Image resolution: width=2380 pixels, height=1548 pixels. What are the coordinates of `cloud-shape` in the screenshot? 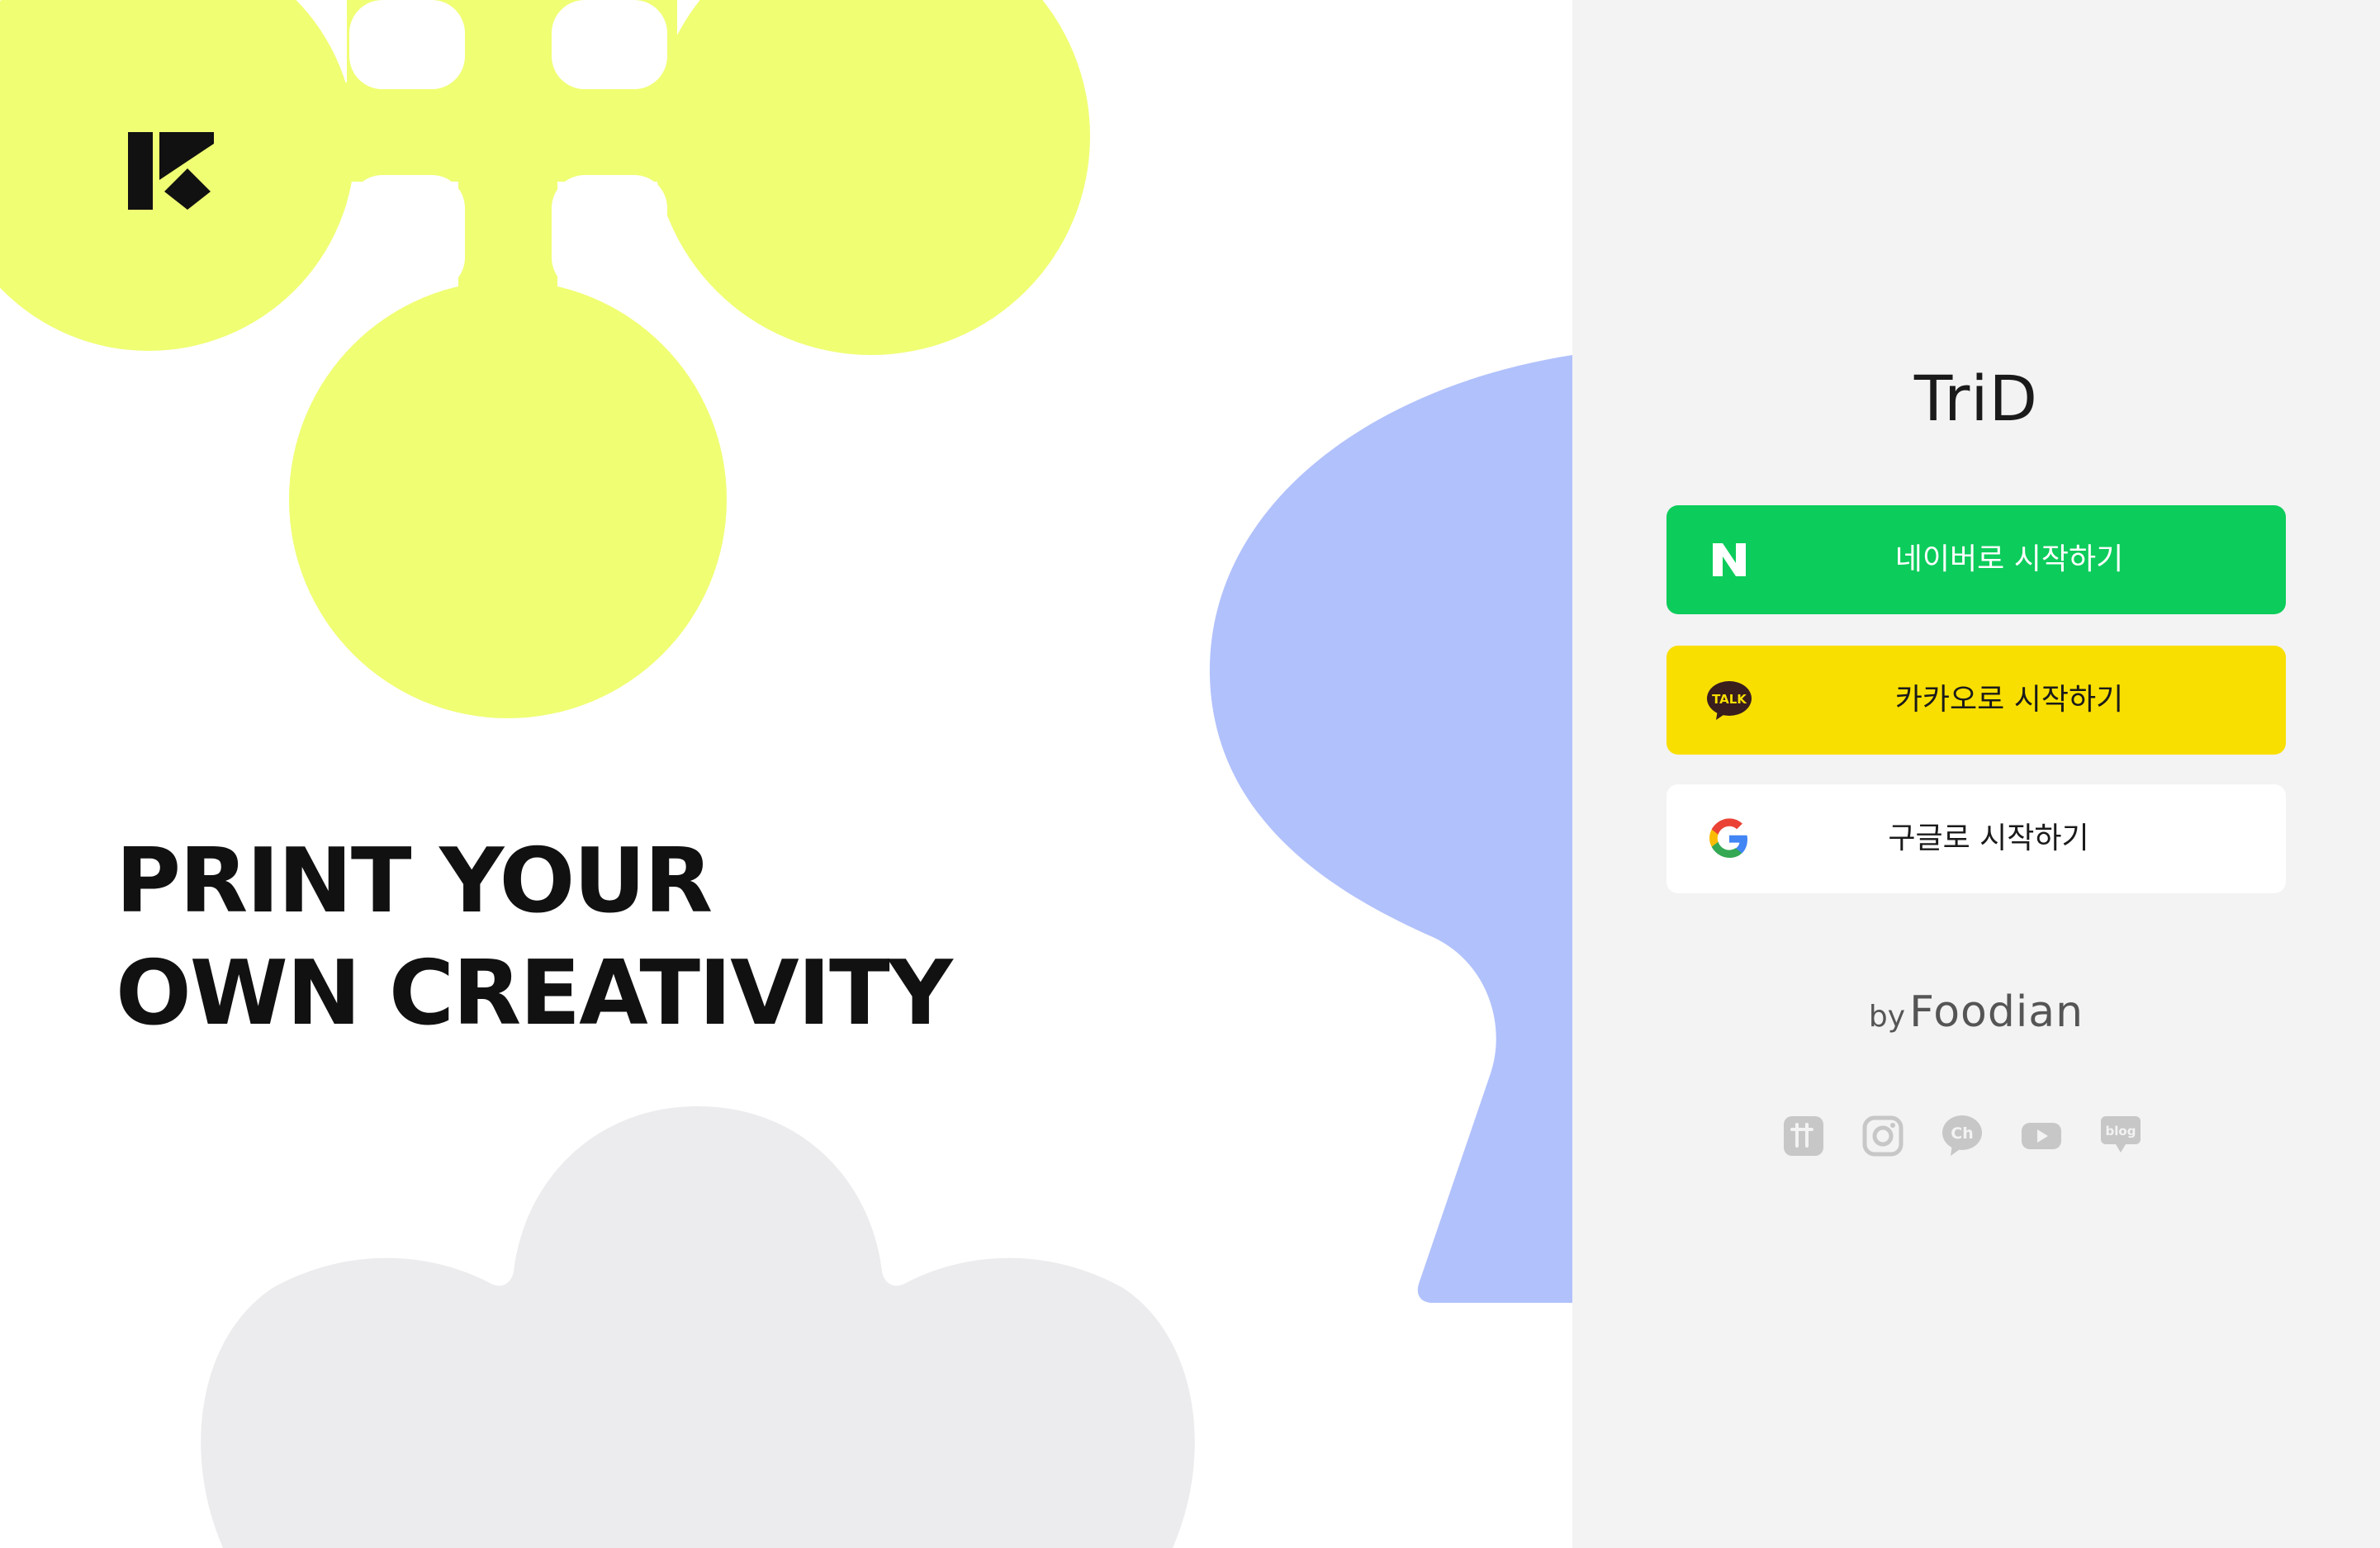 It's located at (698, 1327).